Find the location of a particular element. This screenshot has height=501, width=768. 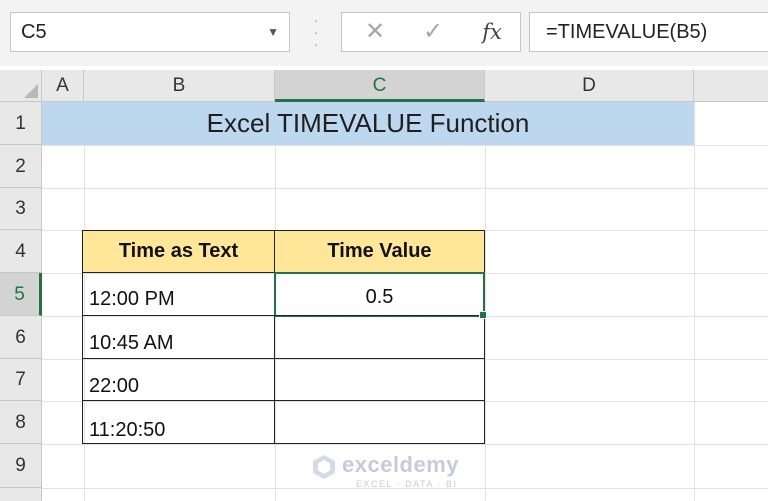

row-header-4: 4 is located at coordinates (21, 251).